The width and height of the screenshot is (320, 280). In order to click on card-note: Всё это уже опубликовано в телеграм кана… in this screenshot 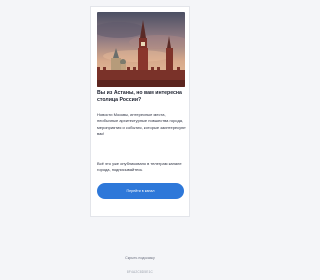, I will do `click(139, 167)`.